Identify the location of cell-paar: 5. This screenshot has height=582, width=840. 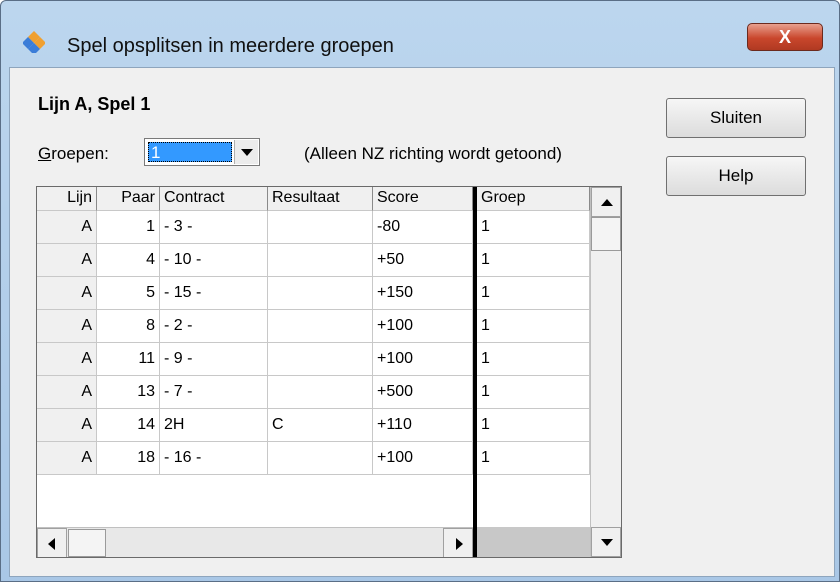
(128, 293).